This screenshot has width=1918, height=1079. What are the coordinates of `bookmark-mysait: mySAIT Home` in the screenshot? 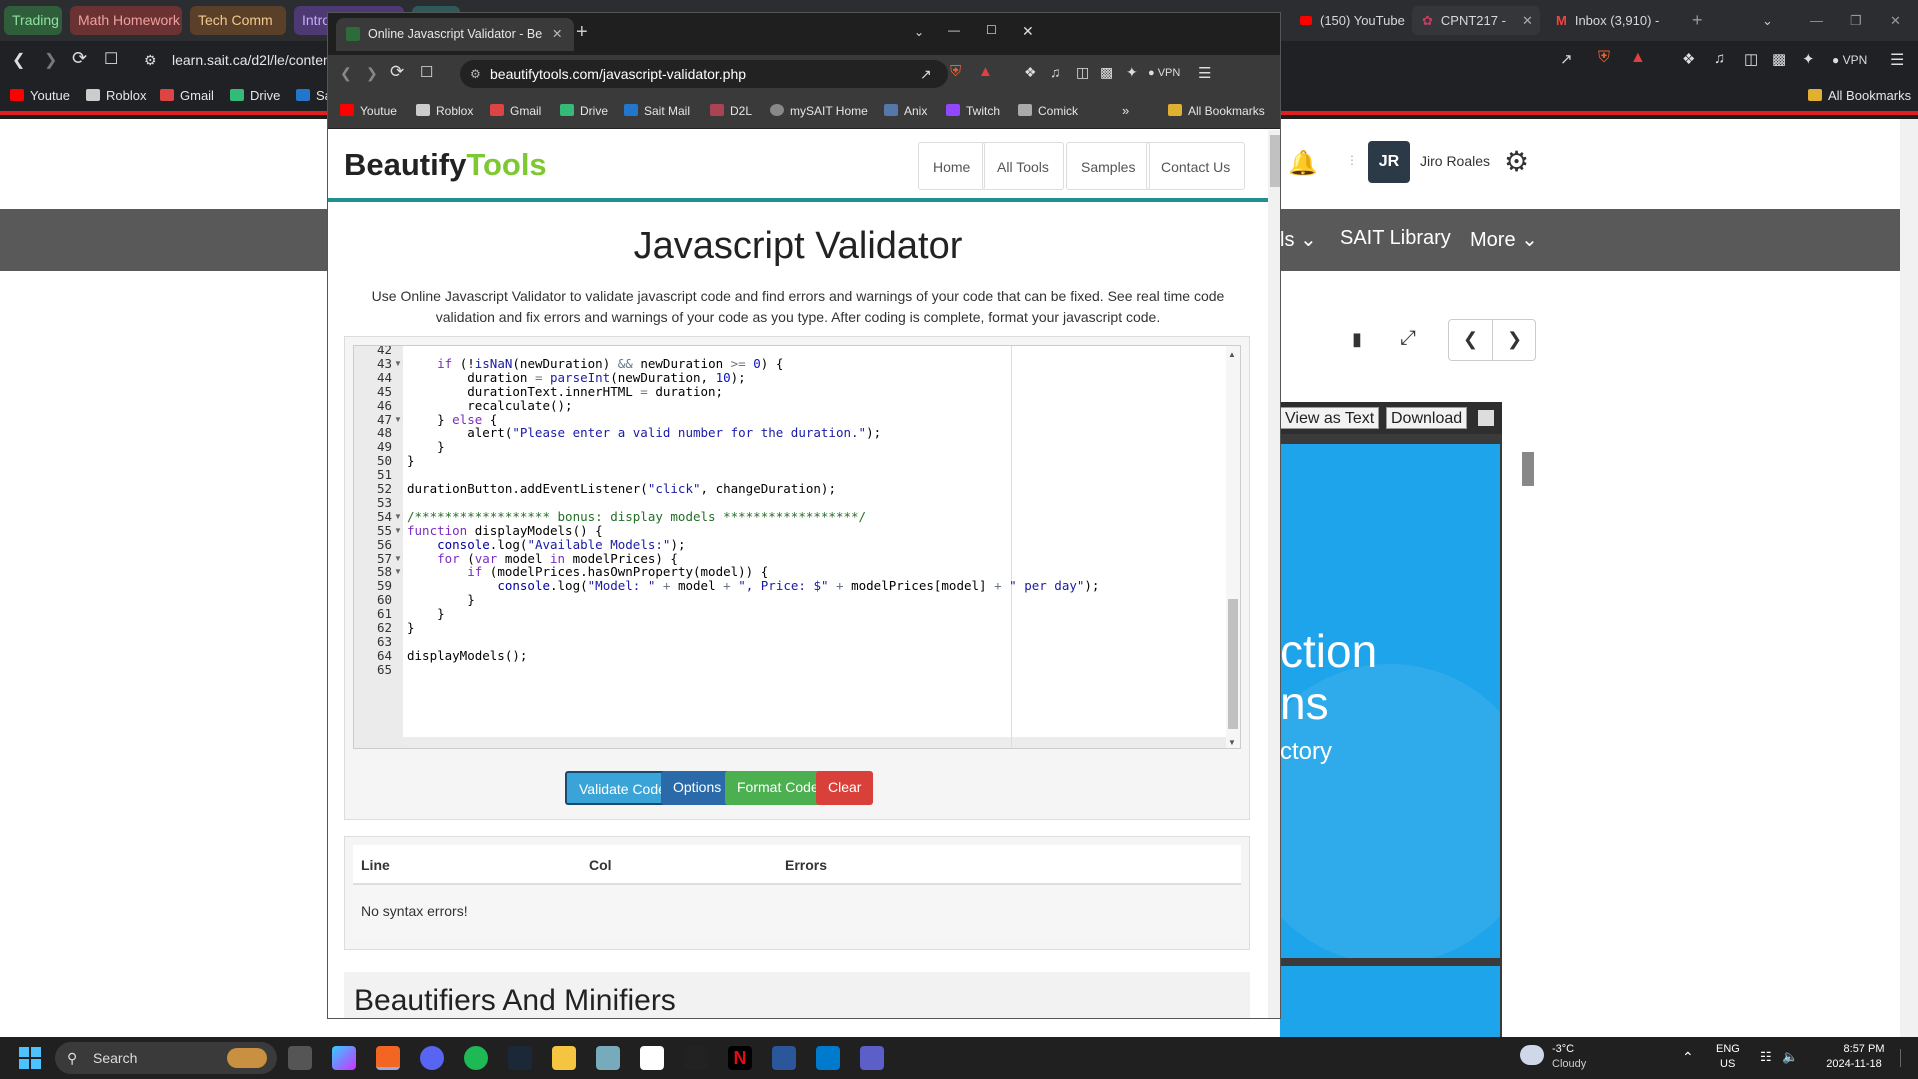 It's located at (819, 111).